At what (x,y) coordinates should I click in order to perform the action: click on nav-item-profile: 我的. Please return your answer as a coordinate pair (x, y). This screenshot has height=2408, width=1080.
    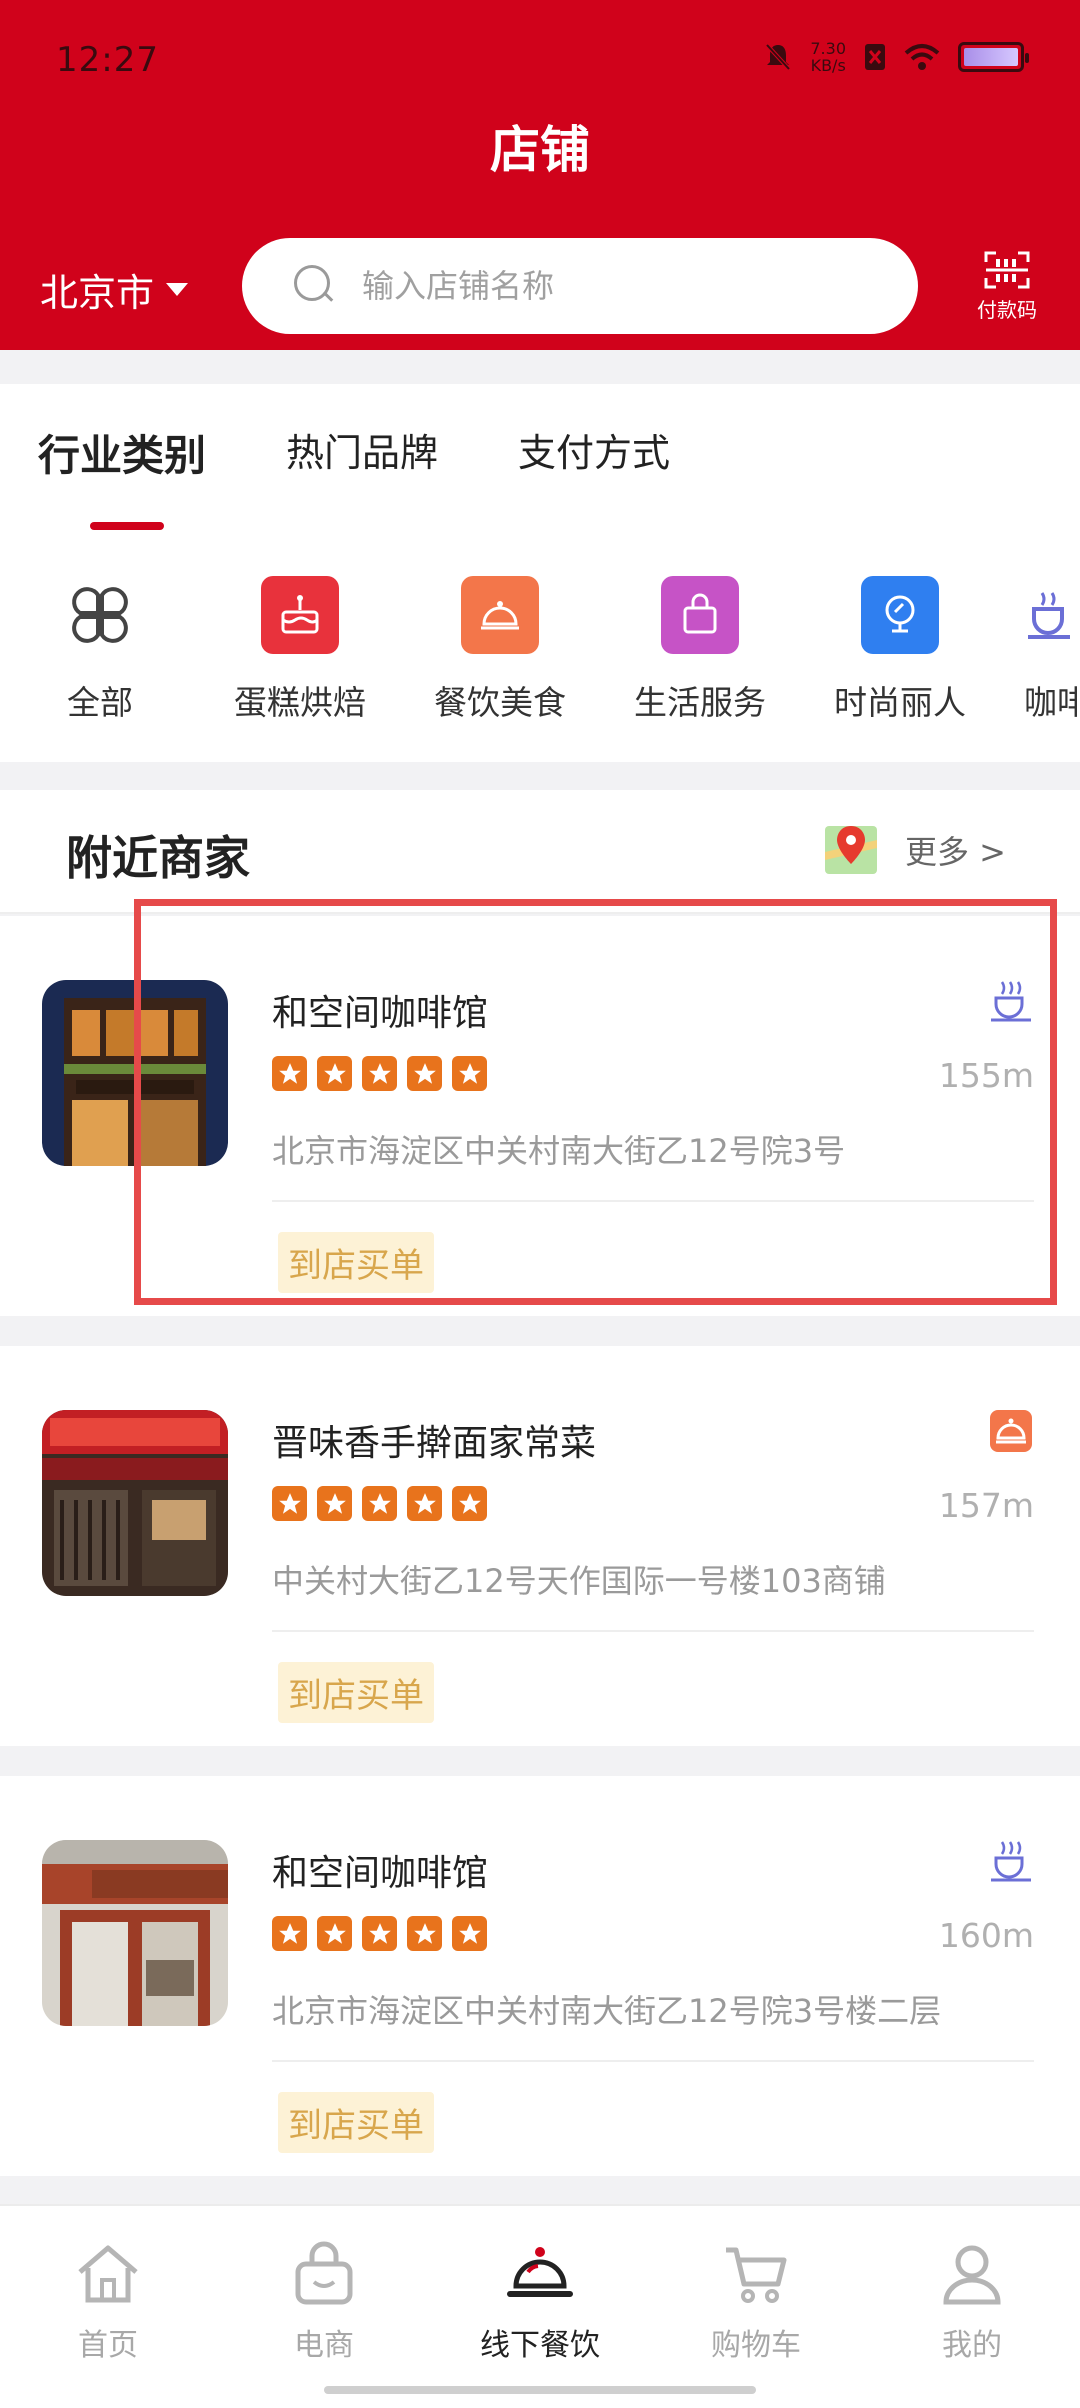
    Looking at the image, I should click on (972, 2307).